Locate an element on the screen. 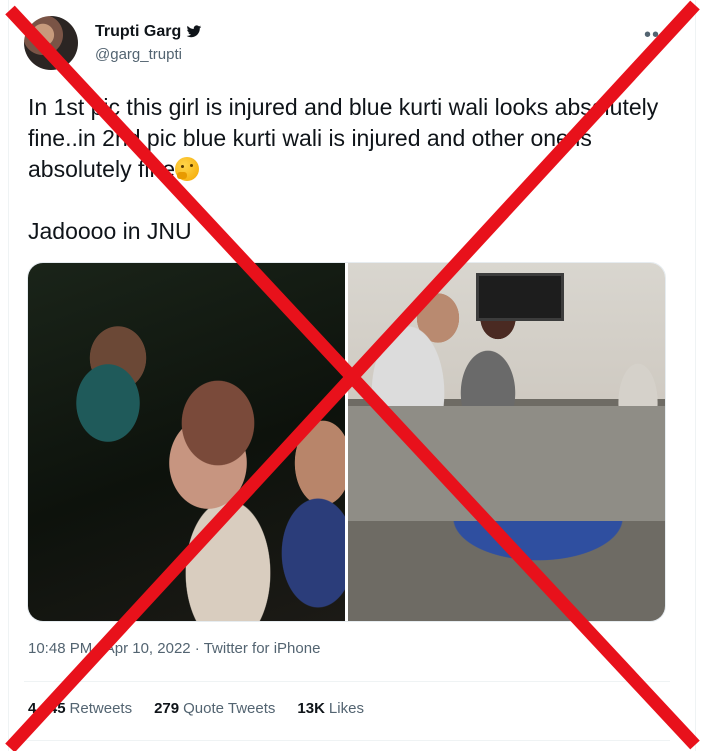  tweet-time: 10:48 PM is located at coordinates (60, 648).